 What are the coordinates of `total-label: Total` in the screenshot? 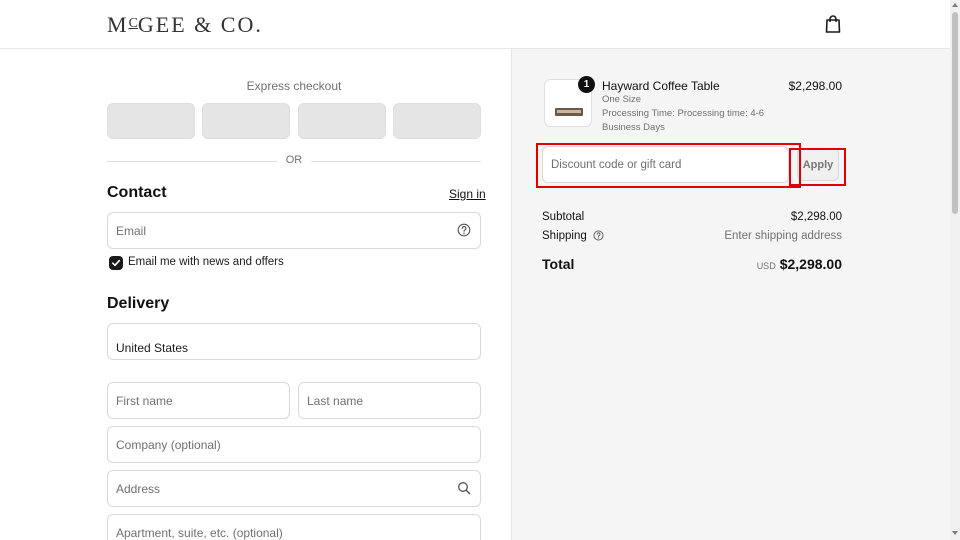 It's located at (558, 264).